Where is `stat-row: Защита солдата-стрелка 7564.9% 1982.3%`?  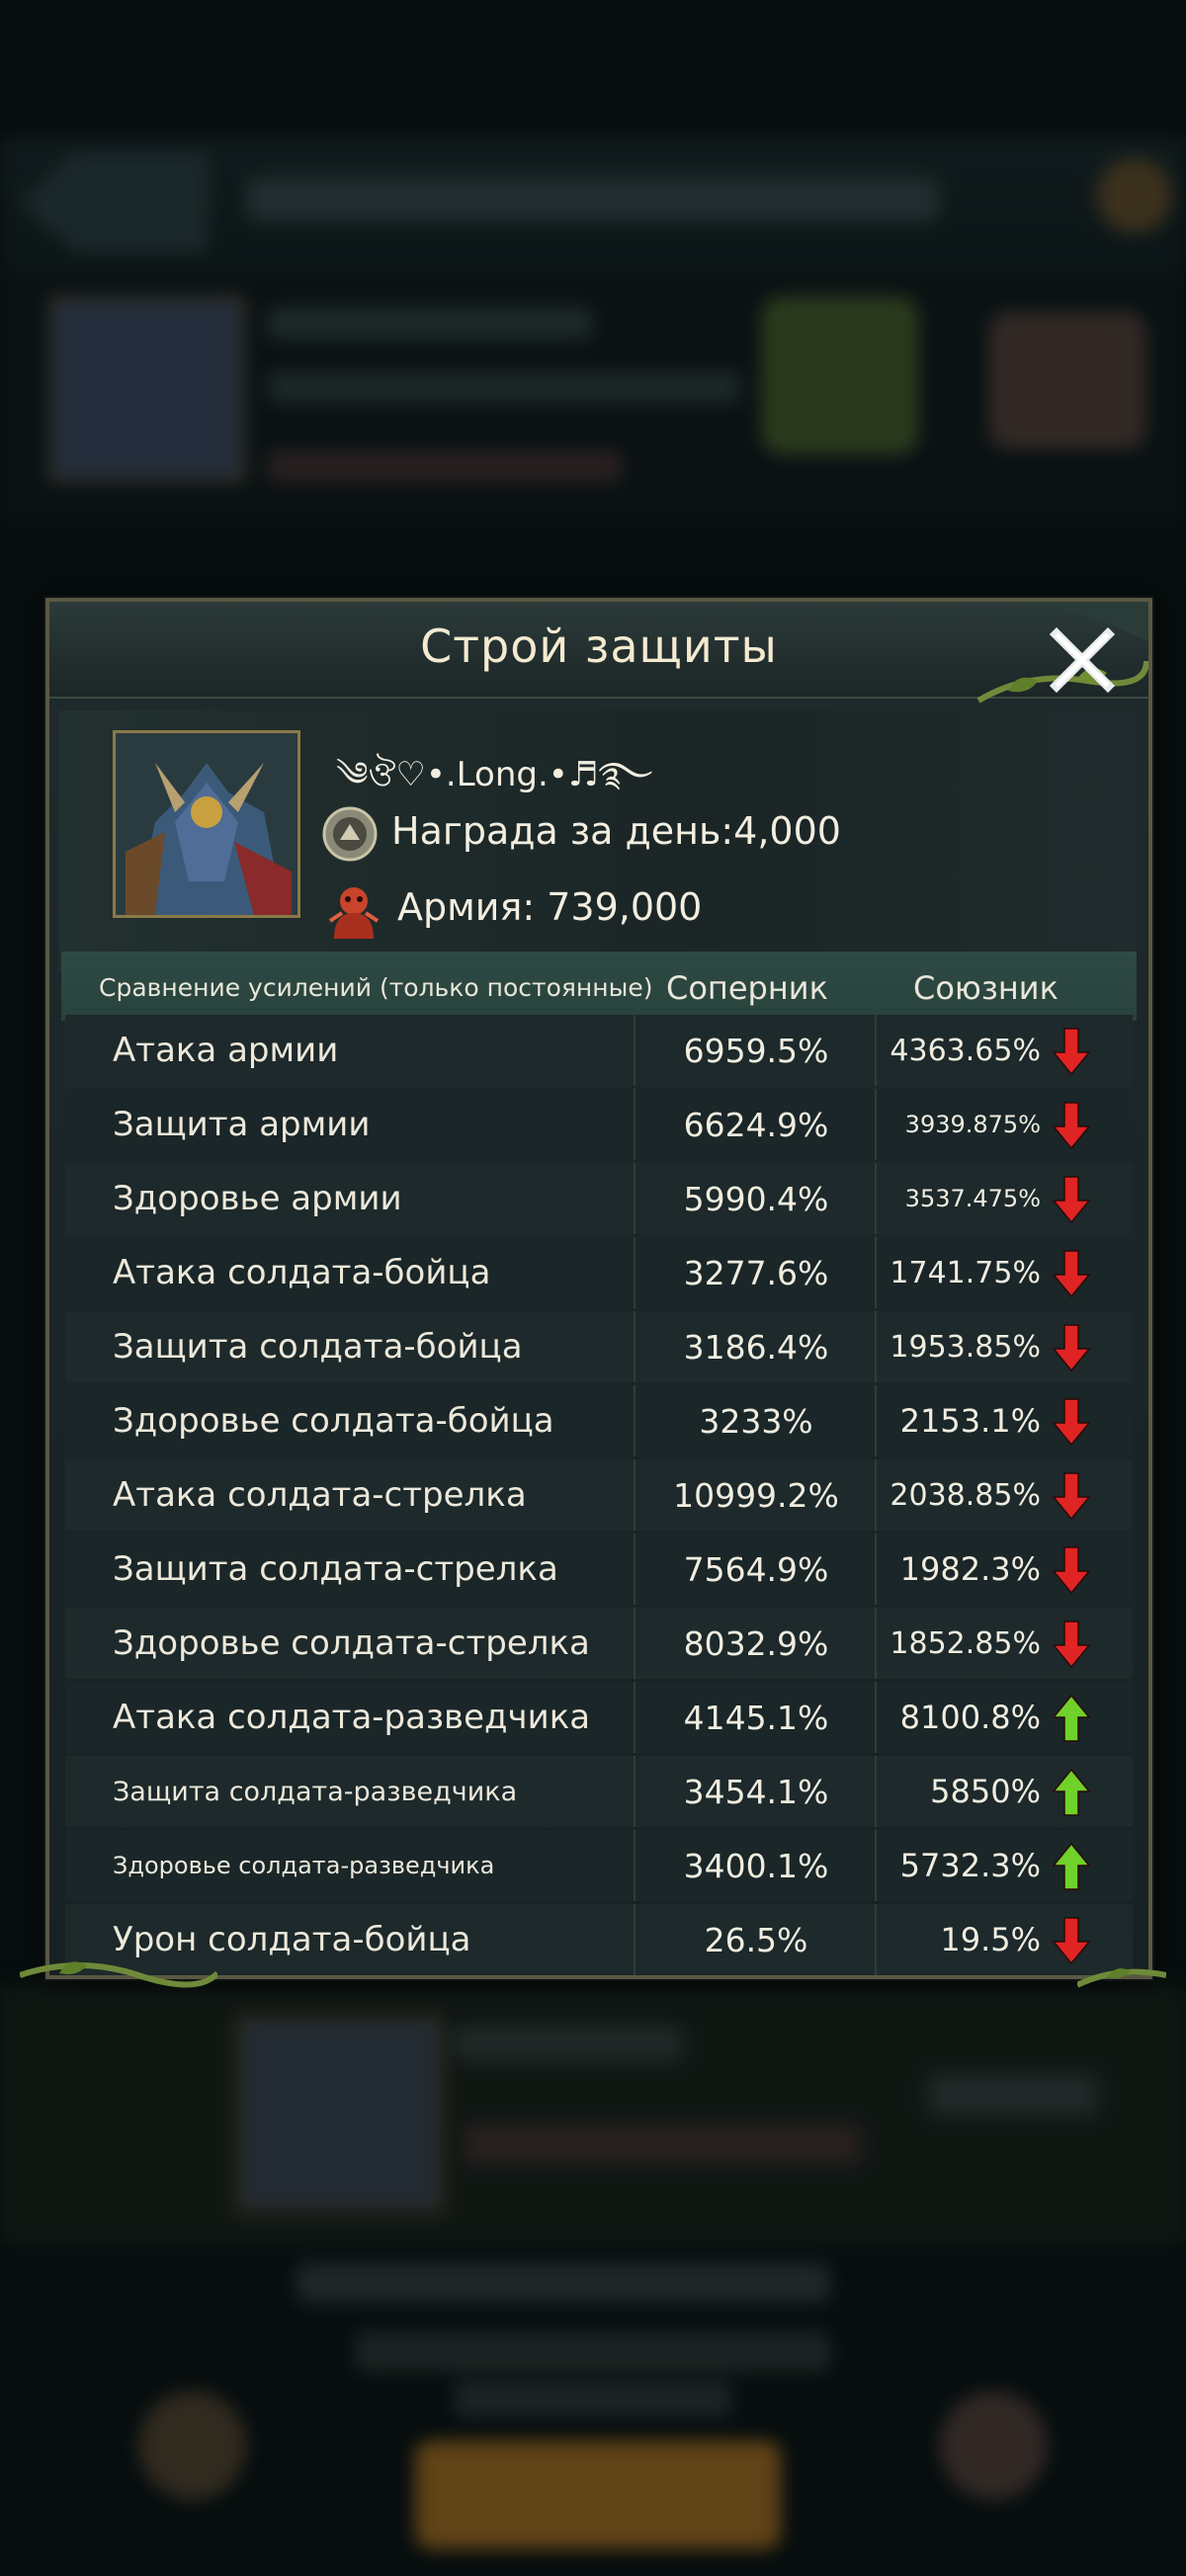 stat-row: Защита солдата-стрелка 7564.9% 1982.3% is located at coordinates (599, 1569).